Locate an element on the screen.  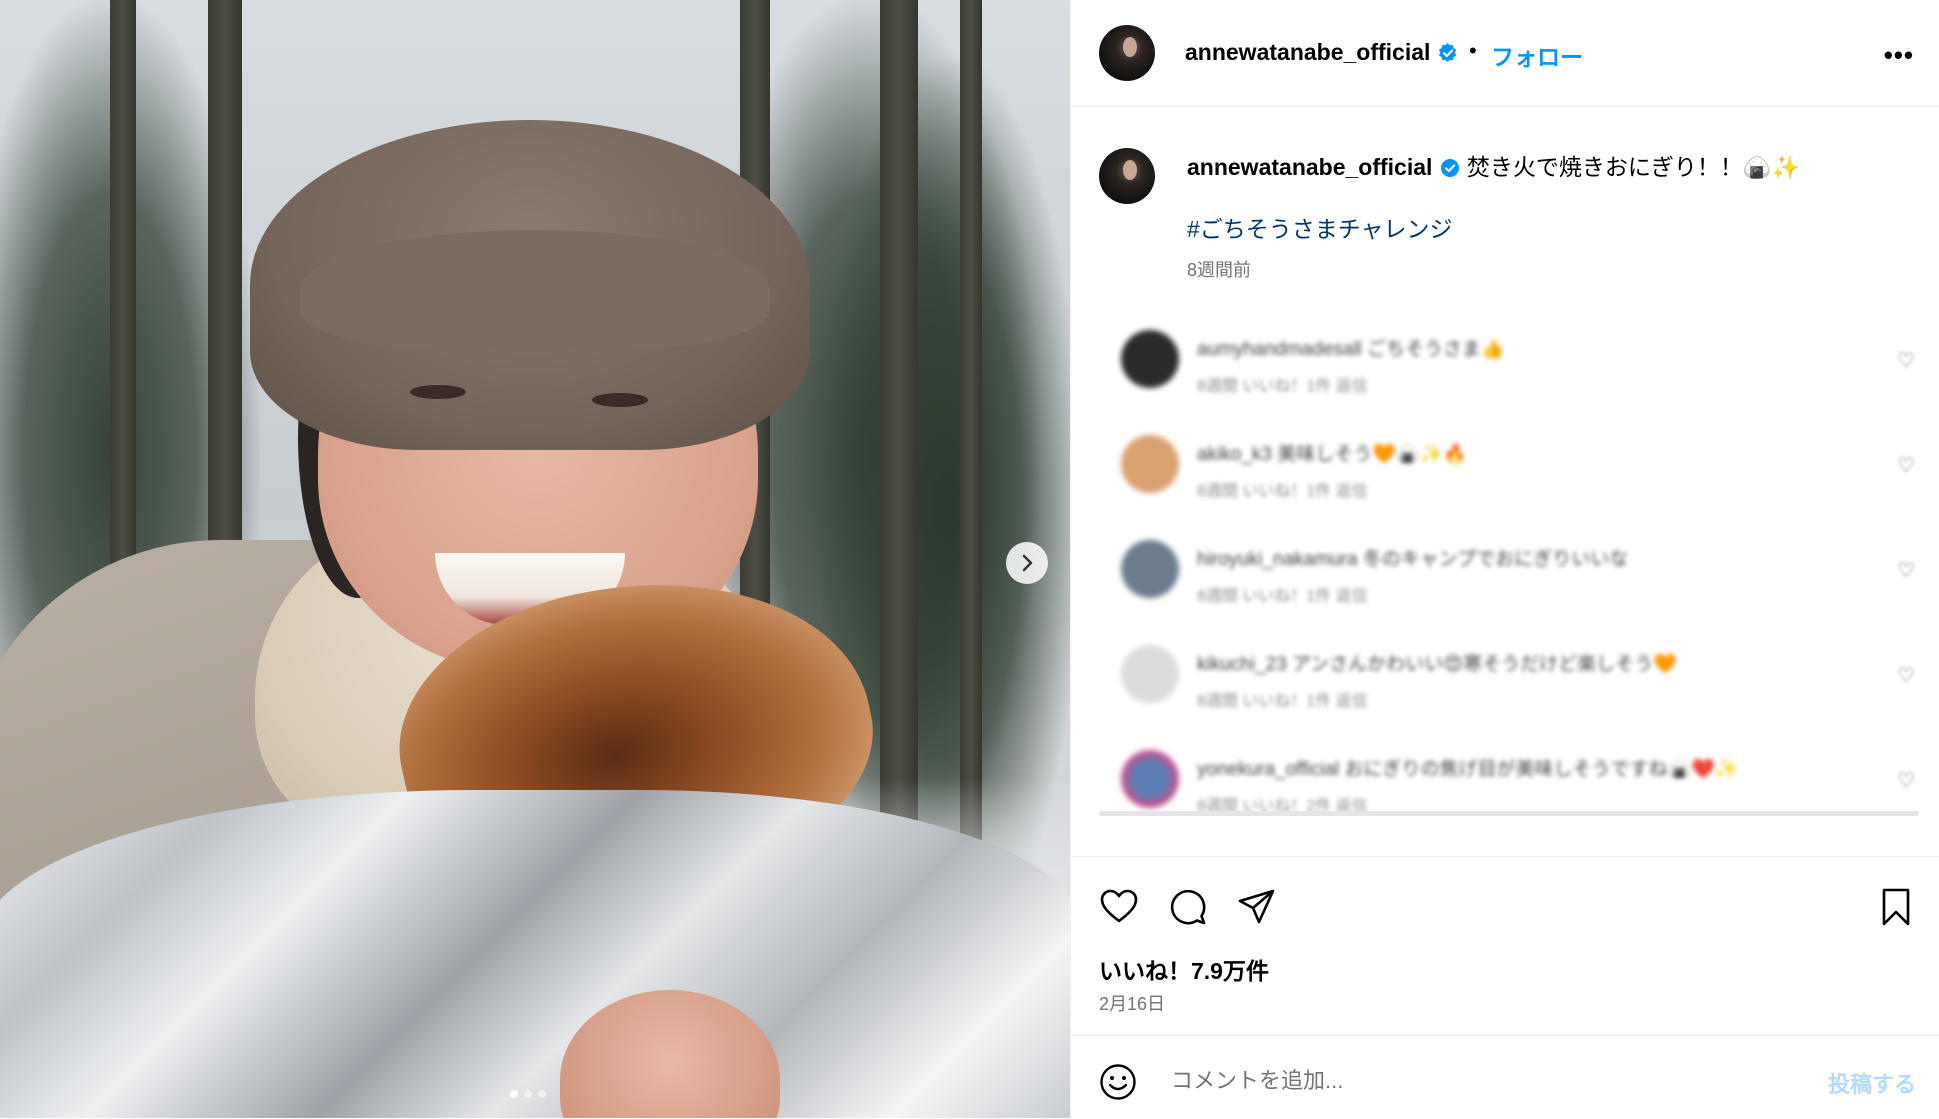
likes-count: いいね！7.9万件 is located at coordinates (1184, 969).